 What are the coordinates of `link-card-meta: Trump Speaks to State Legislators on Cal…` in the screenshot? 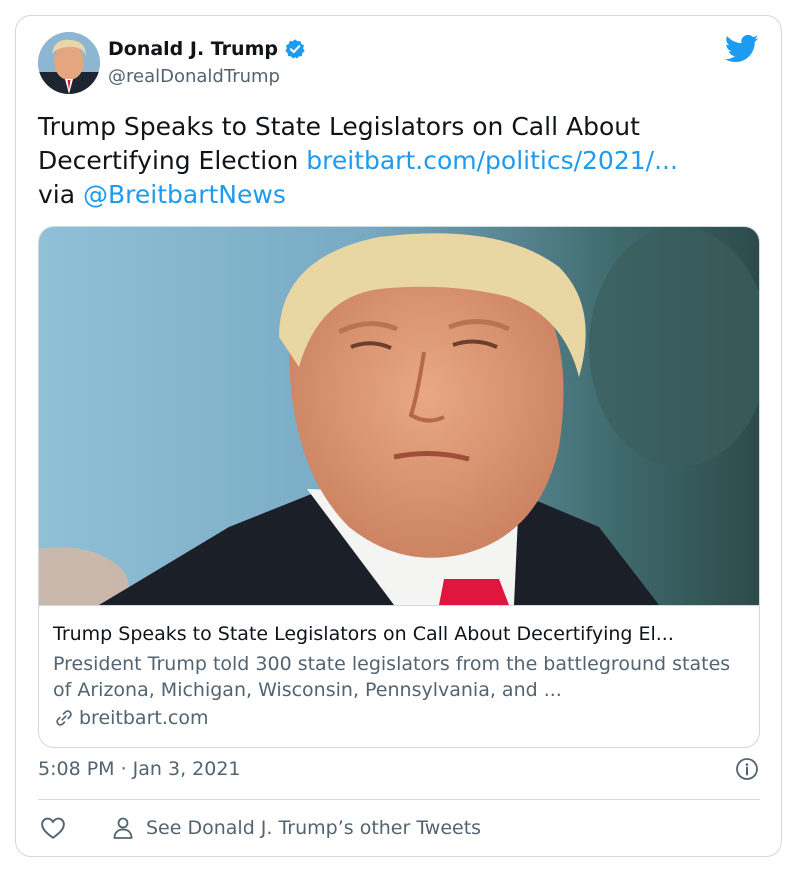 It's located at (399, 676).